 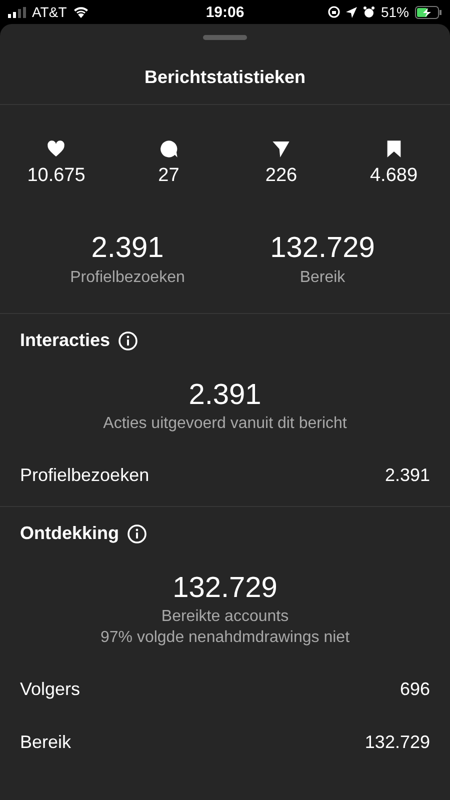 What do you see at coordinates (428, 12) in the screenshot?
I see `battery-icon` at bounding box center [428, 12].